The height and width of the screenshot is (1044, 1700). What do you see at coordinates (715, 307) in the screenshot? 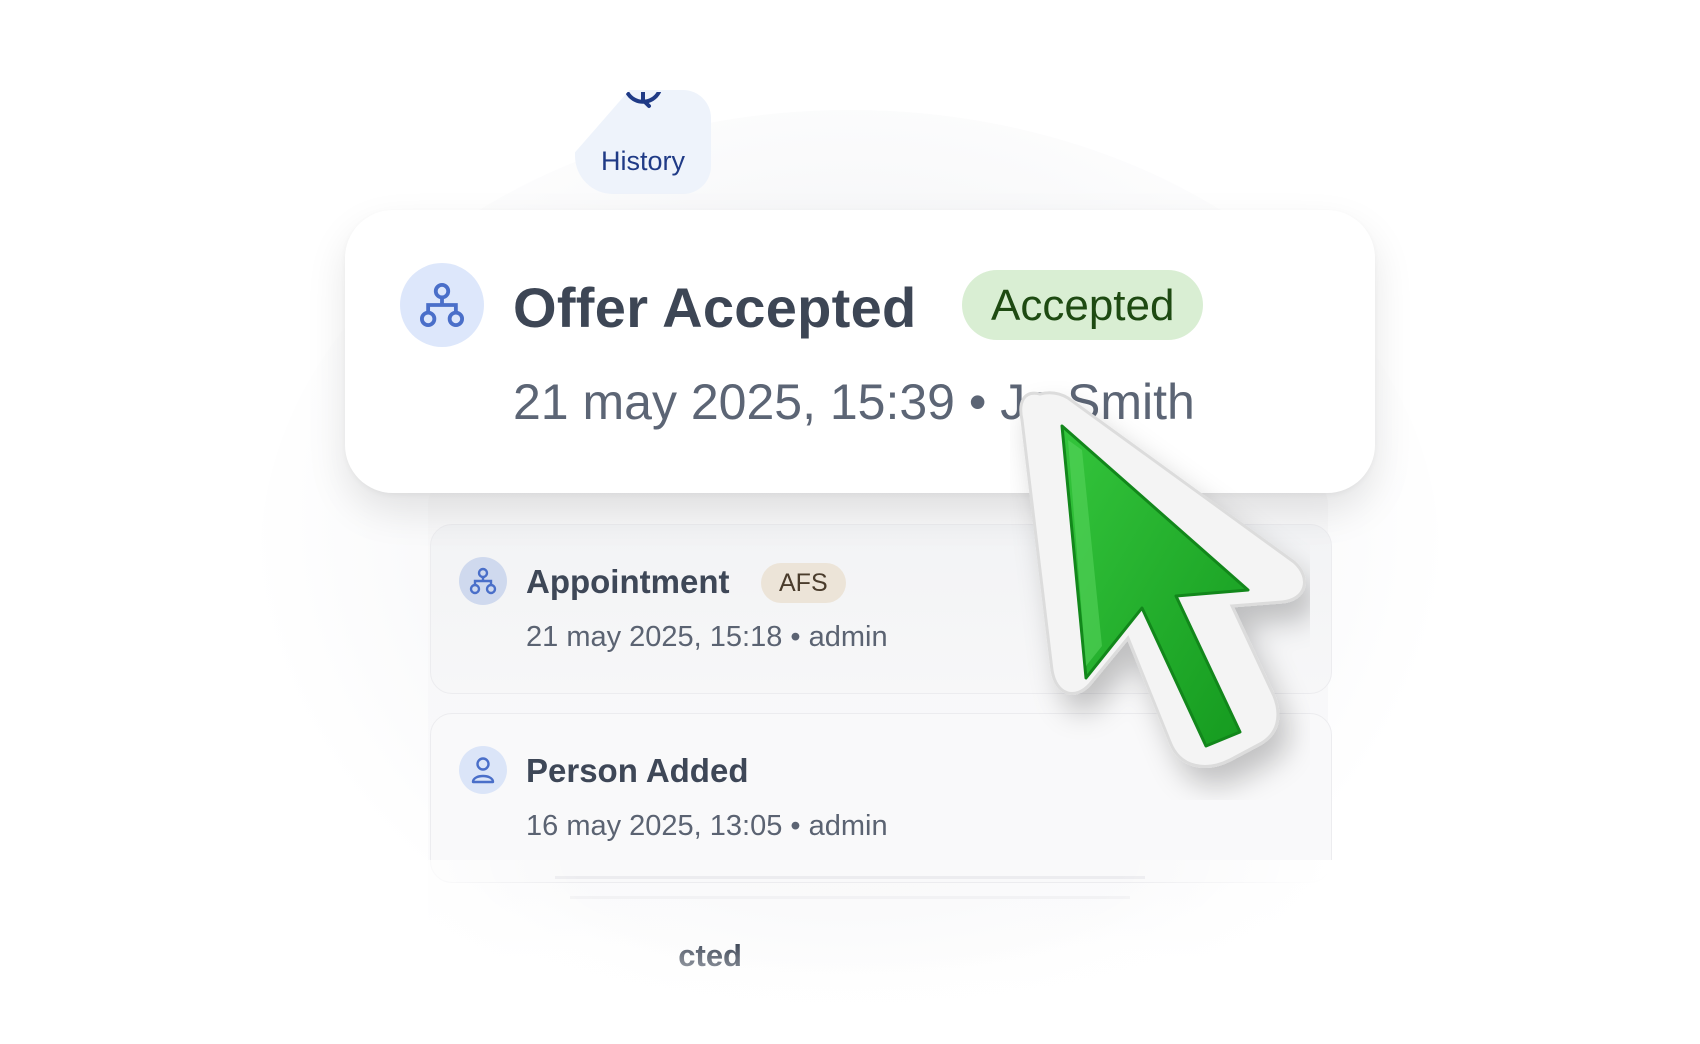
I see `event-title: Offer Accepted` at bounding box center [715, 307].